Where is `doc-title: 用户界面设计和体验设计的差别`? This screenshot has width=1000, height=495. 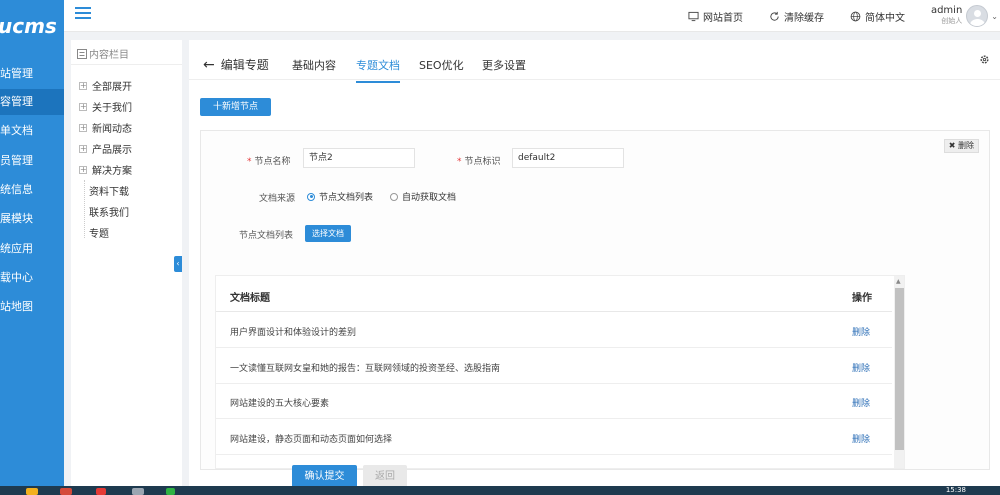
doc-title: 用户界面设计和体验设计的差别 is located at coordinates (293, 333).